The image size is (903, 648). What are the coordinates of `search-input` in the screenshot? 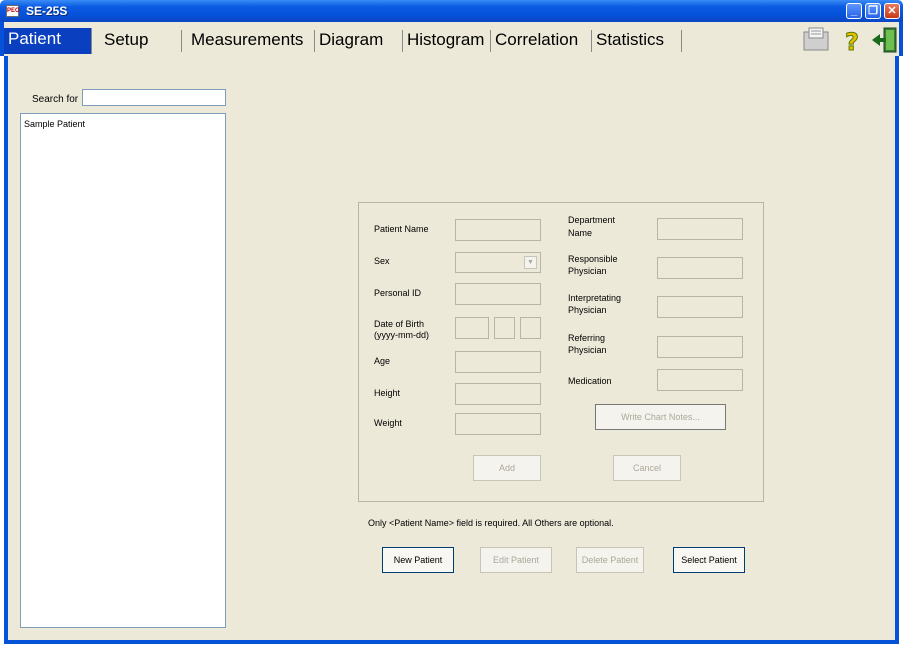 It's located at (154, 97).